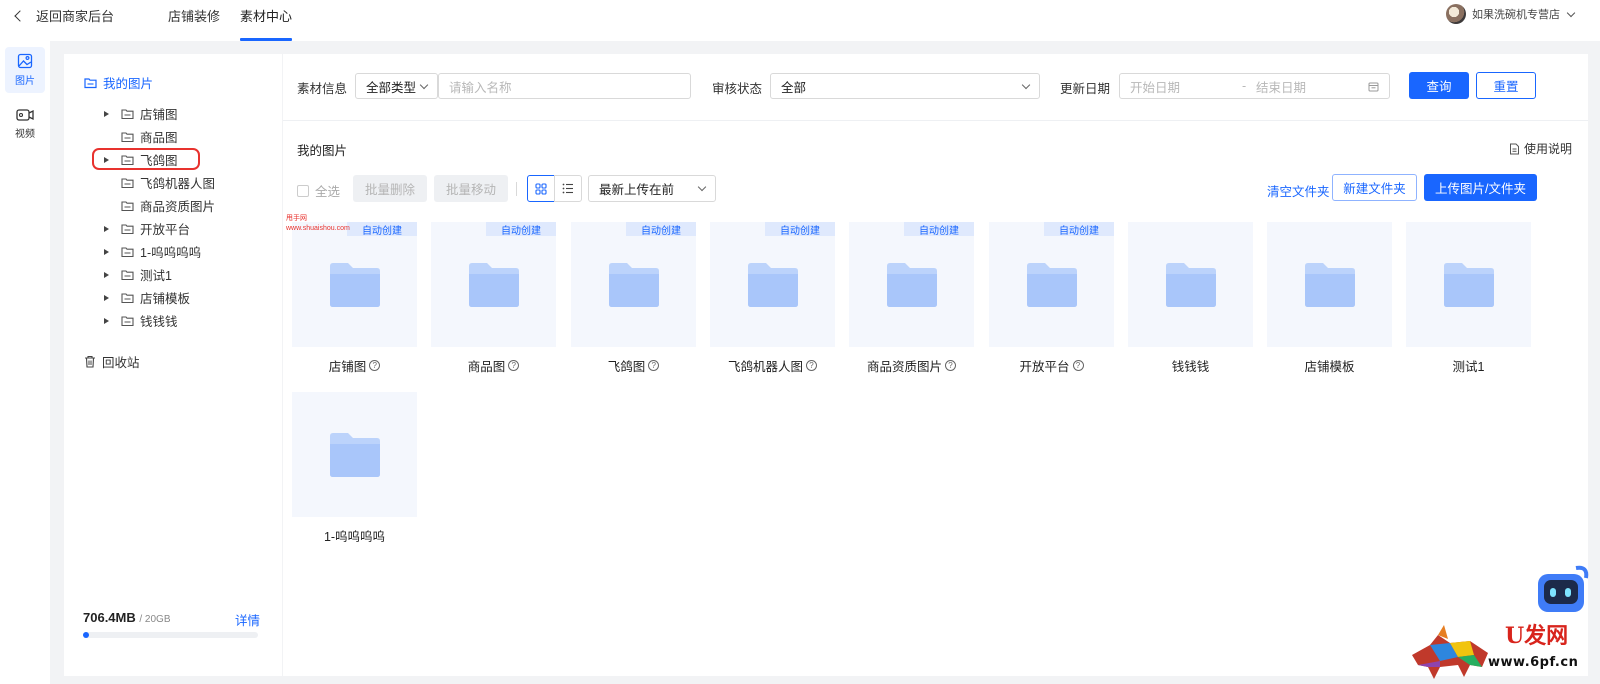  I want to click on folder-card: 自动创建 商品图?, so click(493, 298).